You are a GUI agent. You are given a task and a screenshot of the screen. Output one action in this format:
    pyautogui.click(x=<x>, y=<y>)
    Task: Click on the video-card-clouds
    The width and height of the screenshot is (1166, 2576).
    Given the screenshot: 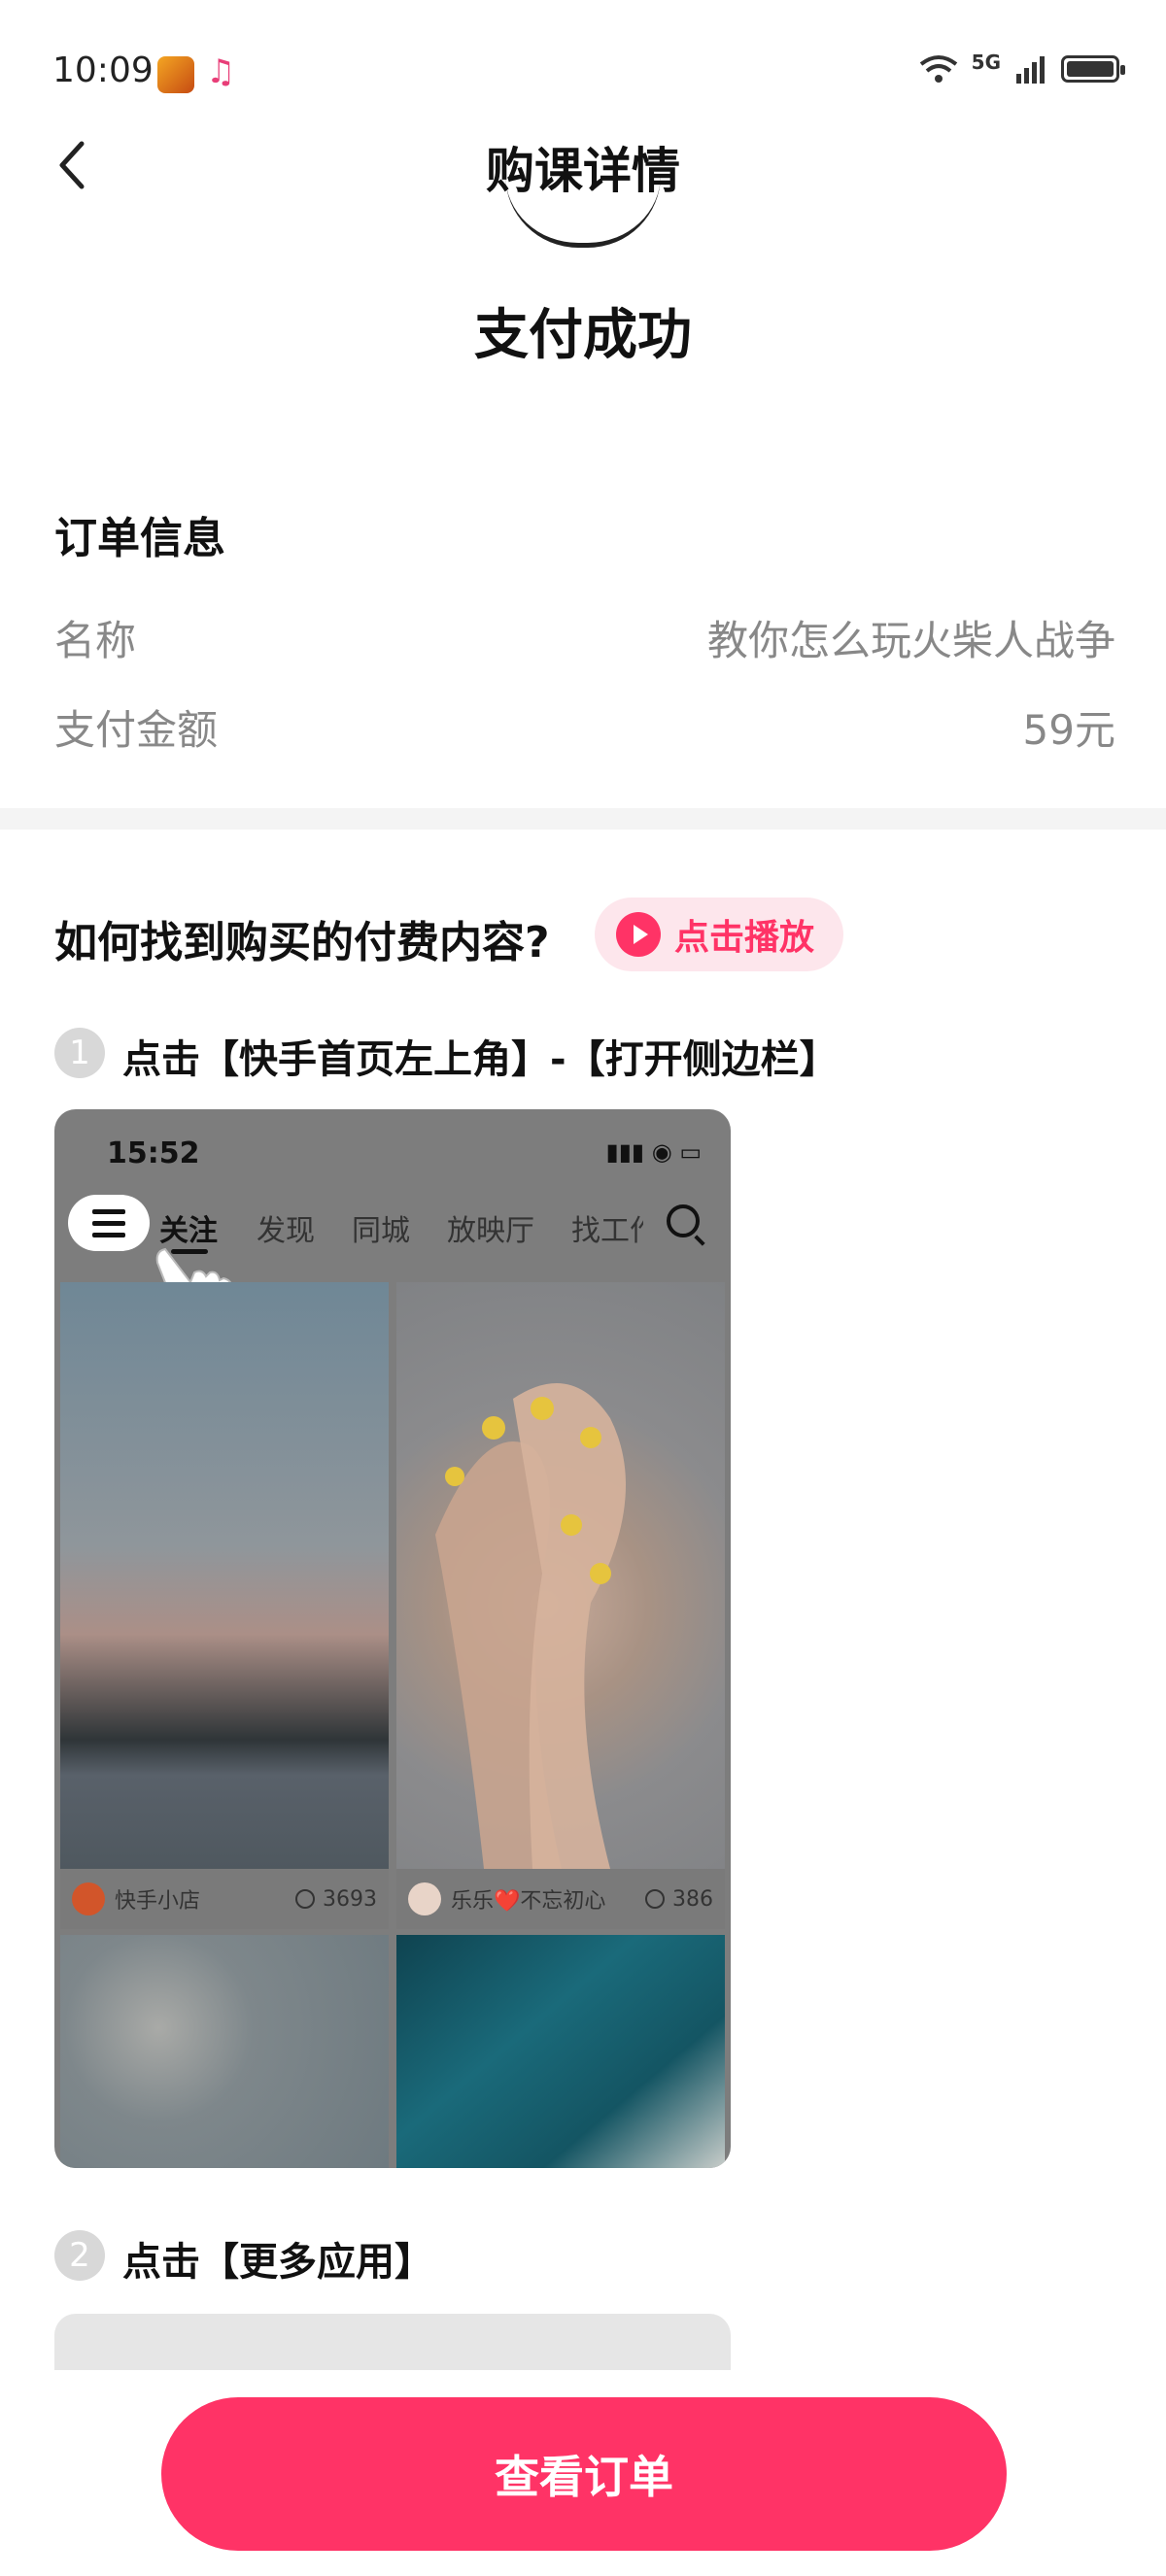 What is the action you would take?
    pyautogui.click(x=224, y=2051)
    